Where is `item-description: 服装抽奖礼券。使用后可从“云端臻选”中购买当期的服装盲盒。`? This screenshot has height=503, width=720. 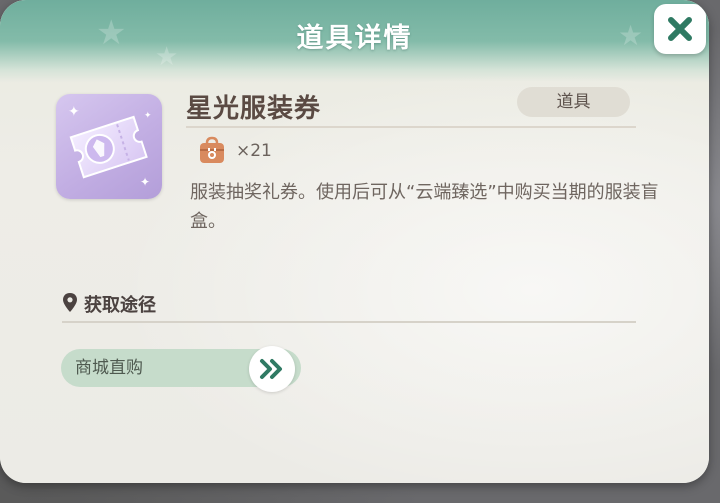
item-description: 服装抽奖礼券。使用后可从“云端臻选”中购买当期的服装盲盒。 is located at coordinates (424, 207).